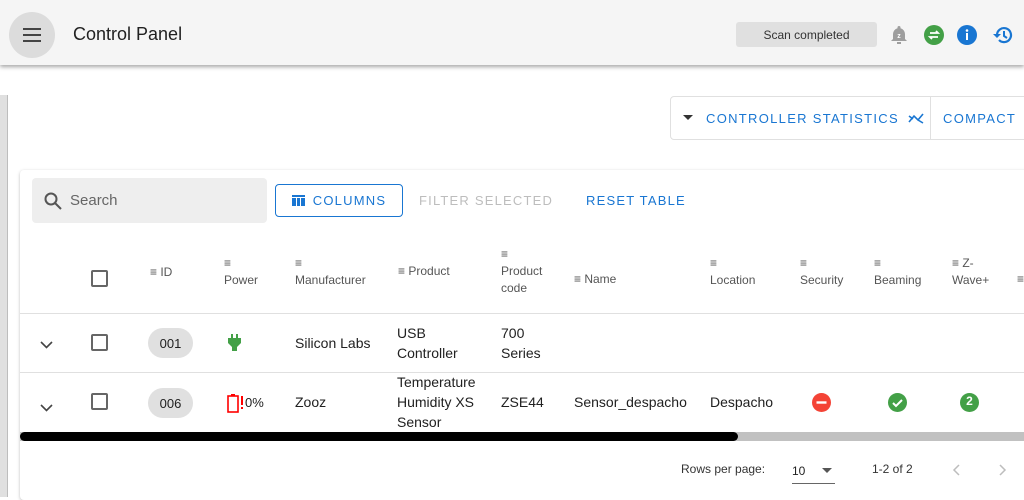  I want to click on product-cell: USB Controller, so click(427, 343).